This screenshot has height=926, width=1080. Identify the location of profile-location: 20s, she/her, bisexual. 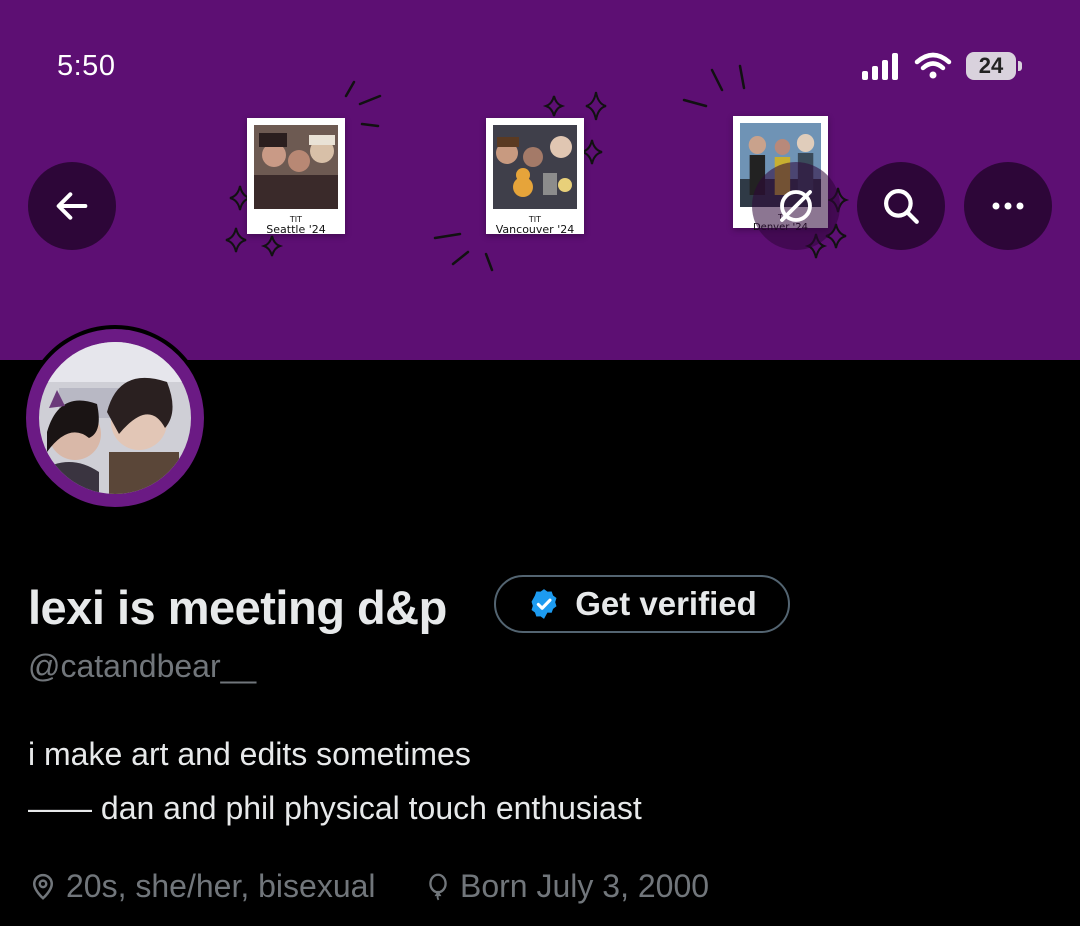
(202, 886).